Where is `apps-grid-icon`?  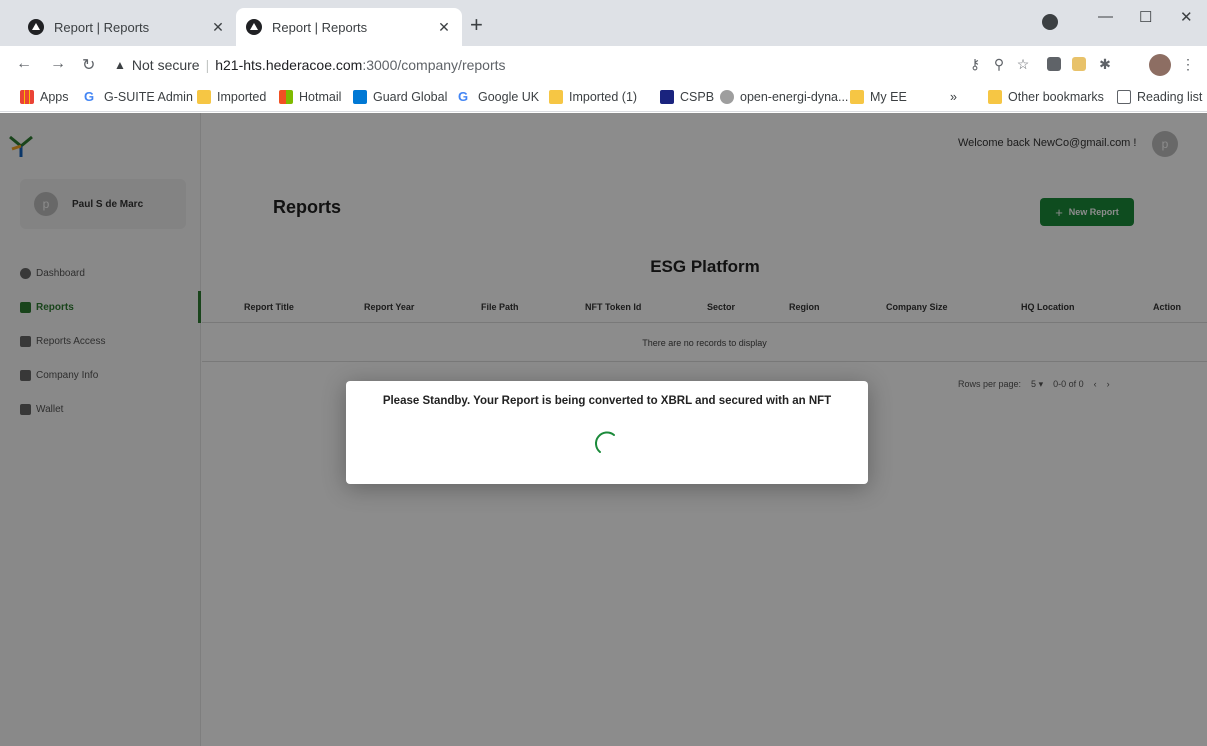 apps-grid-icon is located at coordinates (27, 97).